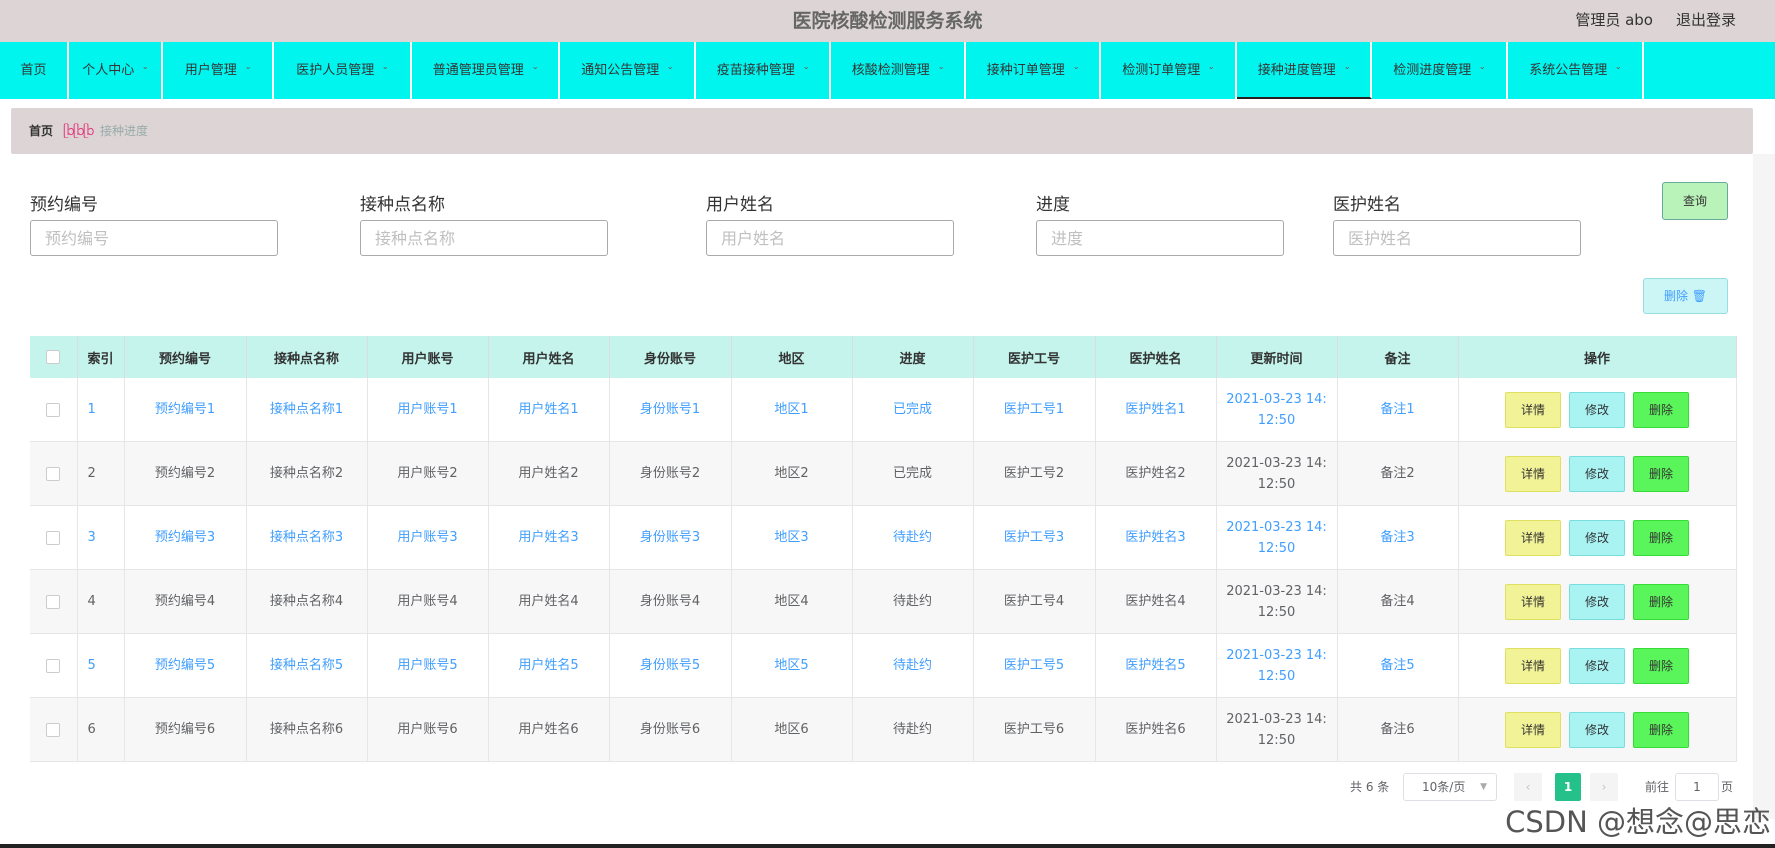  I want to click on breadcrumb-home: 首页, so click(41, 130).